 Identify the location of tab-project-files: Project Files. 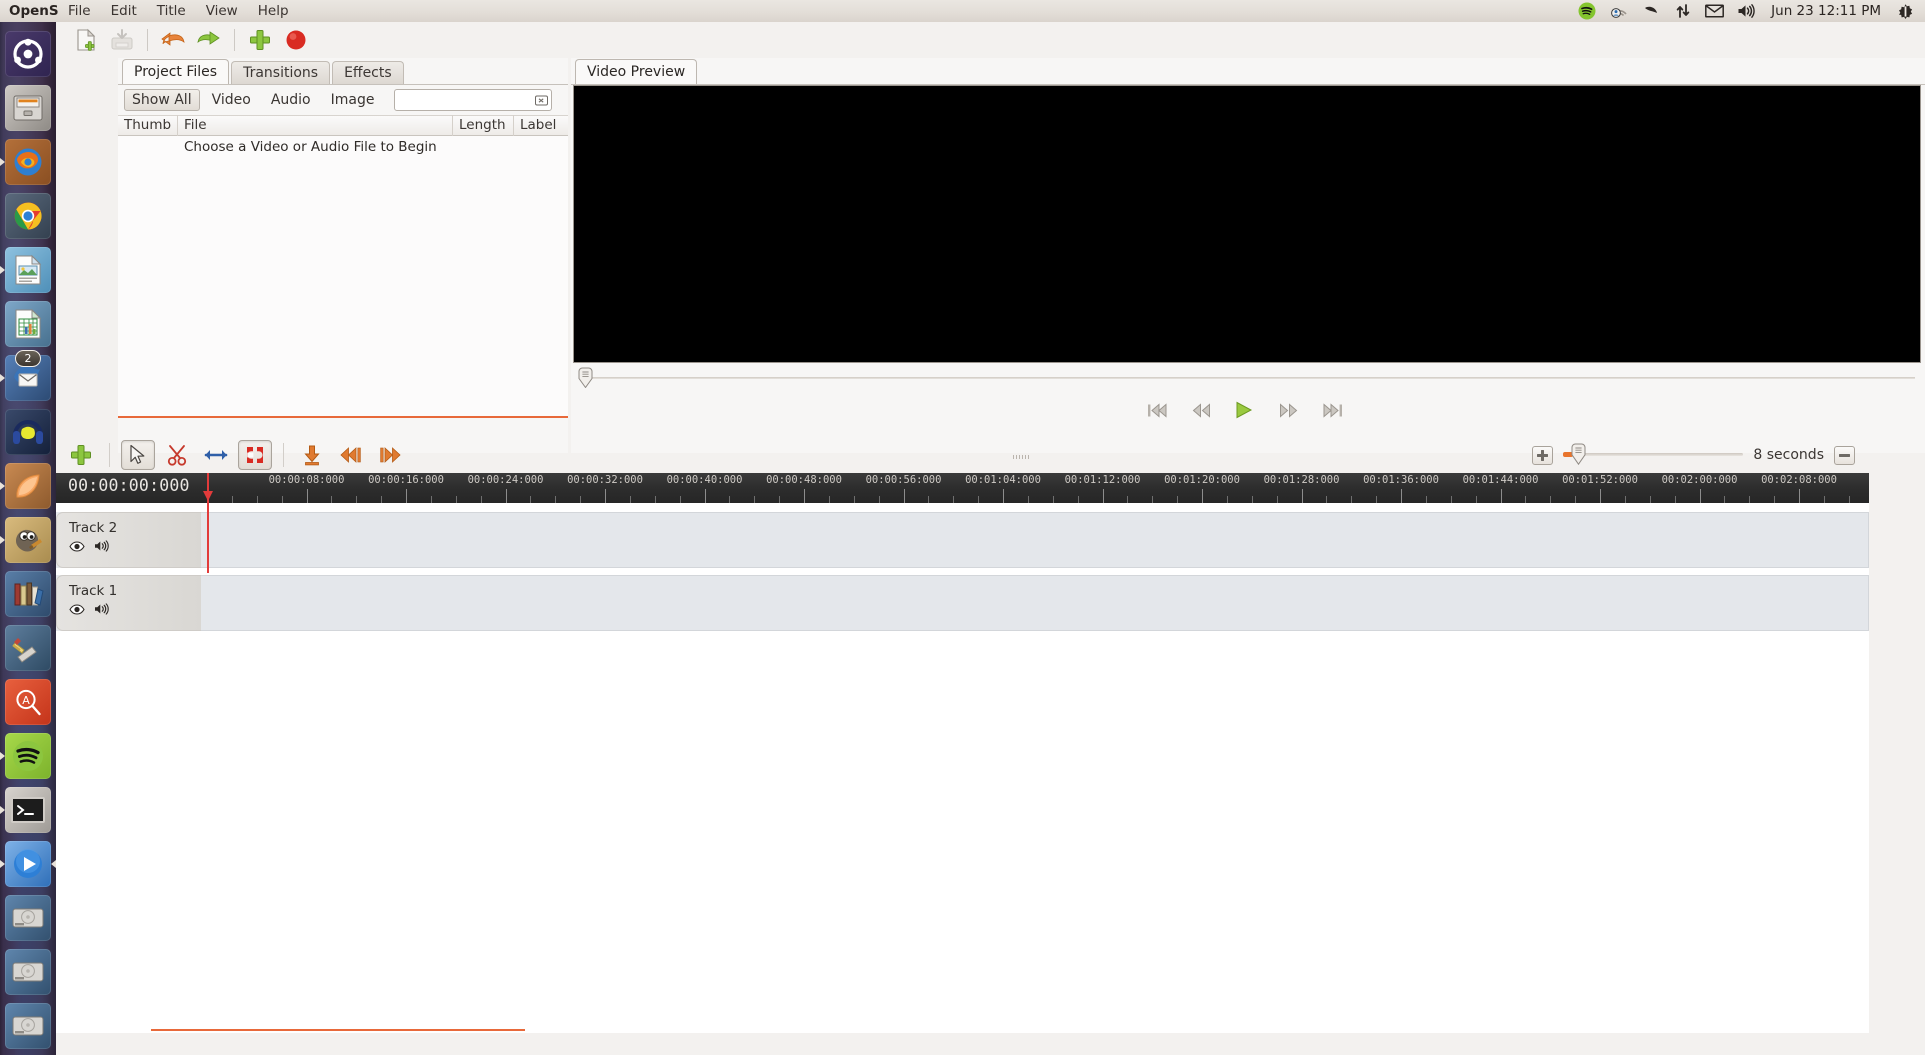
(176, 71).